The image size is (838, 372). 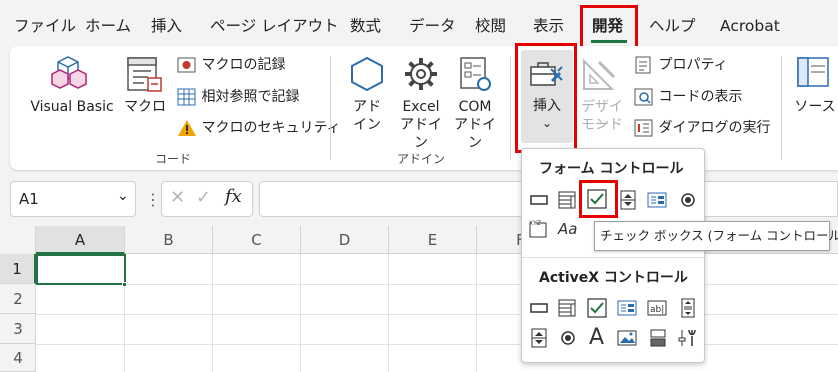 I want to click on cancel-icon: ✕, so click(x=177, y=197).